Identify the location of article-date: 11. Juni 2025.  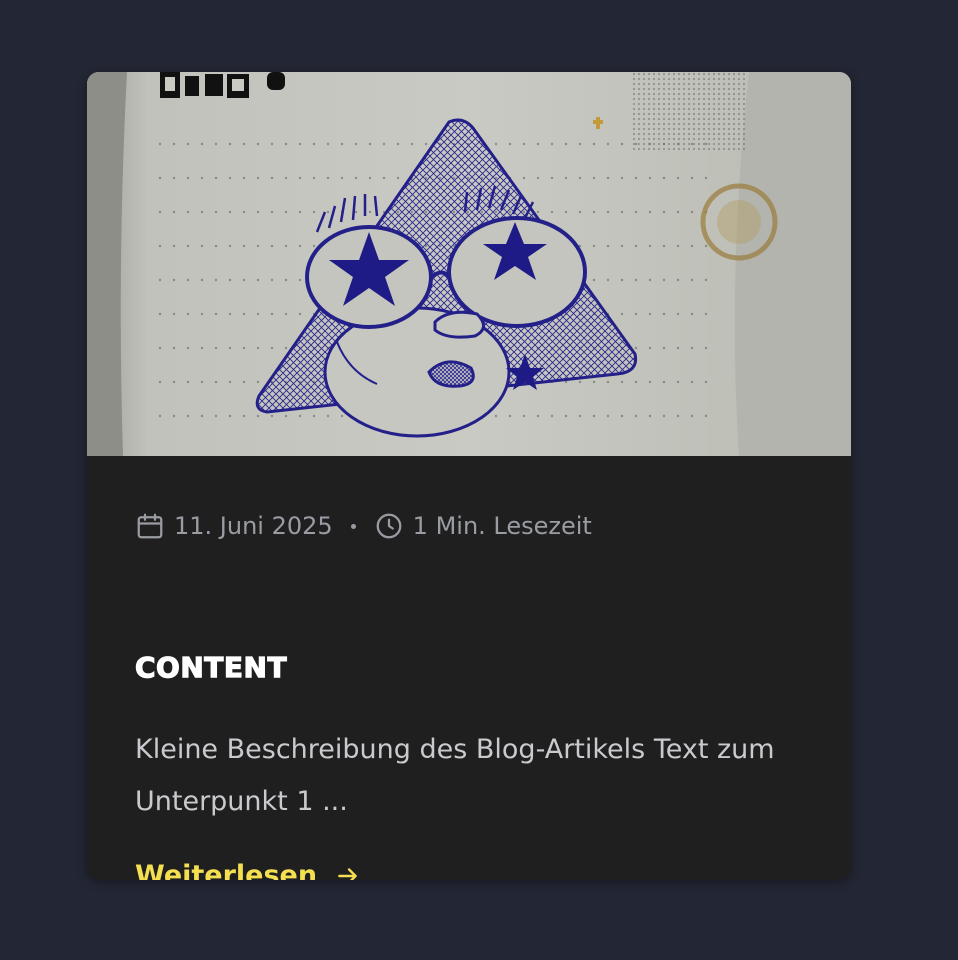
(253, 526).